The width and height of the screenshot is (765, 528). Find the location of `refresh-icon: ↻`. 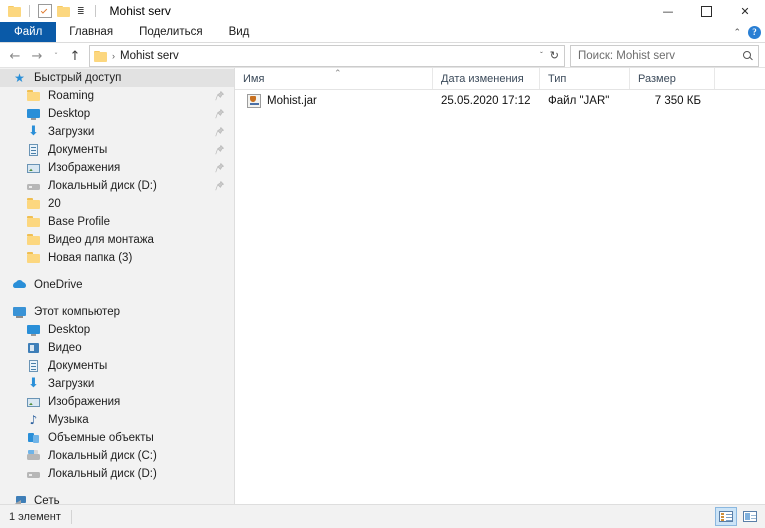

refresh-icon: ↻ is located at coordinates (554, 55).